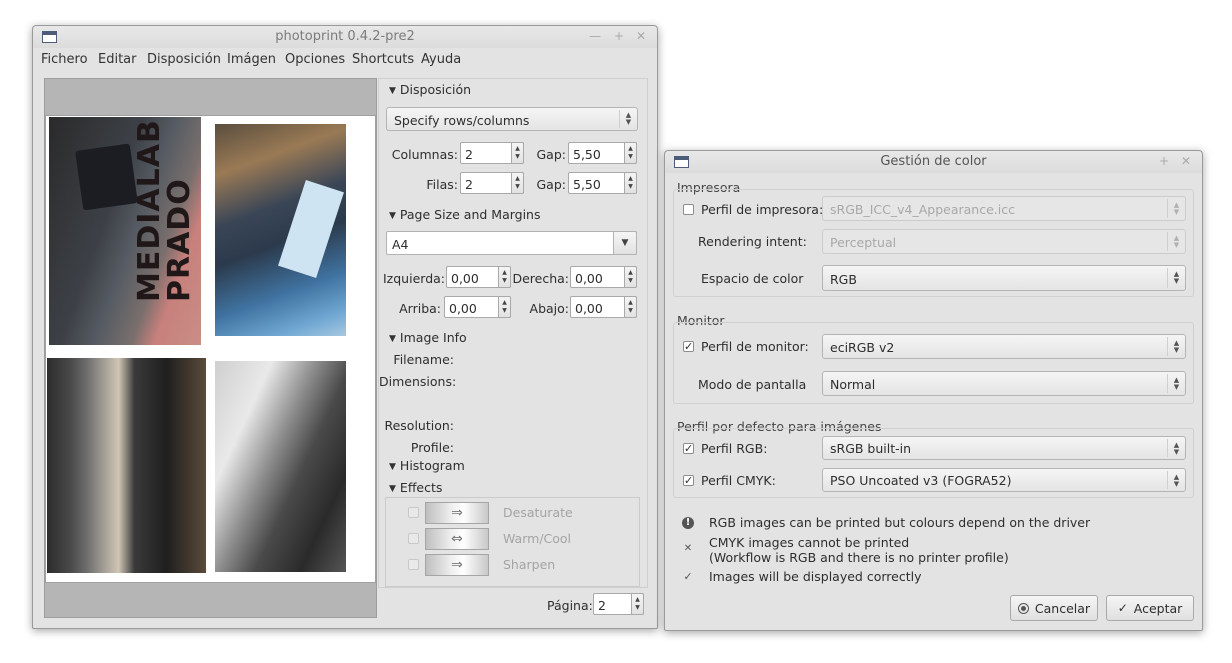 Image resolution: width=1232 pixels, height=663 pixels. I want to click on section-histogram: ▼ Histogram, so click(427, 465).